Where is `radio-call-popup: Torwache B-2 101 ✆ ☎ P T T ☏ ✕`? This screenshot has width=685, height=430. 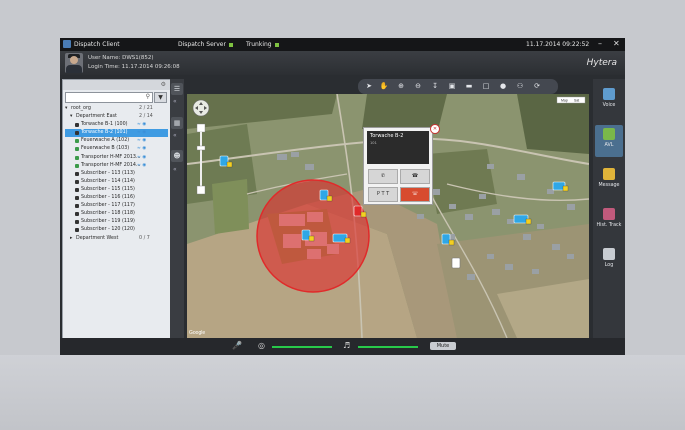 radio-call-popup: Torwache B-2 101 ✆ ☎ P T T ☏ ✕ is located at coordinates (401, 164).